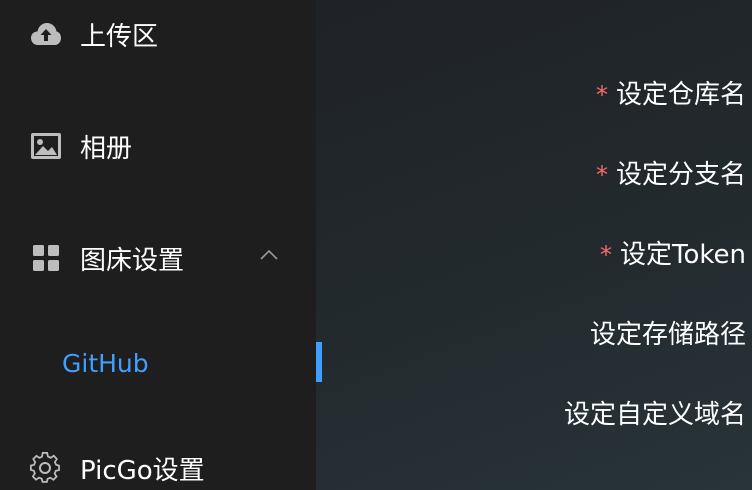  I want to click on sidebar-item-album: 相册, so click(158, 146).